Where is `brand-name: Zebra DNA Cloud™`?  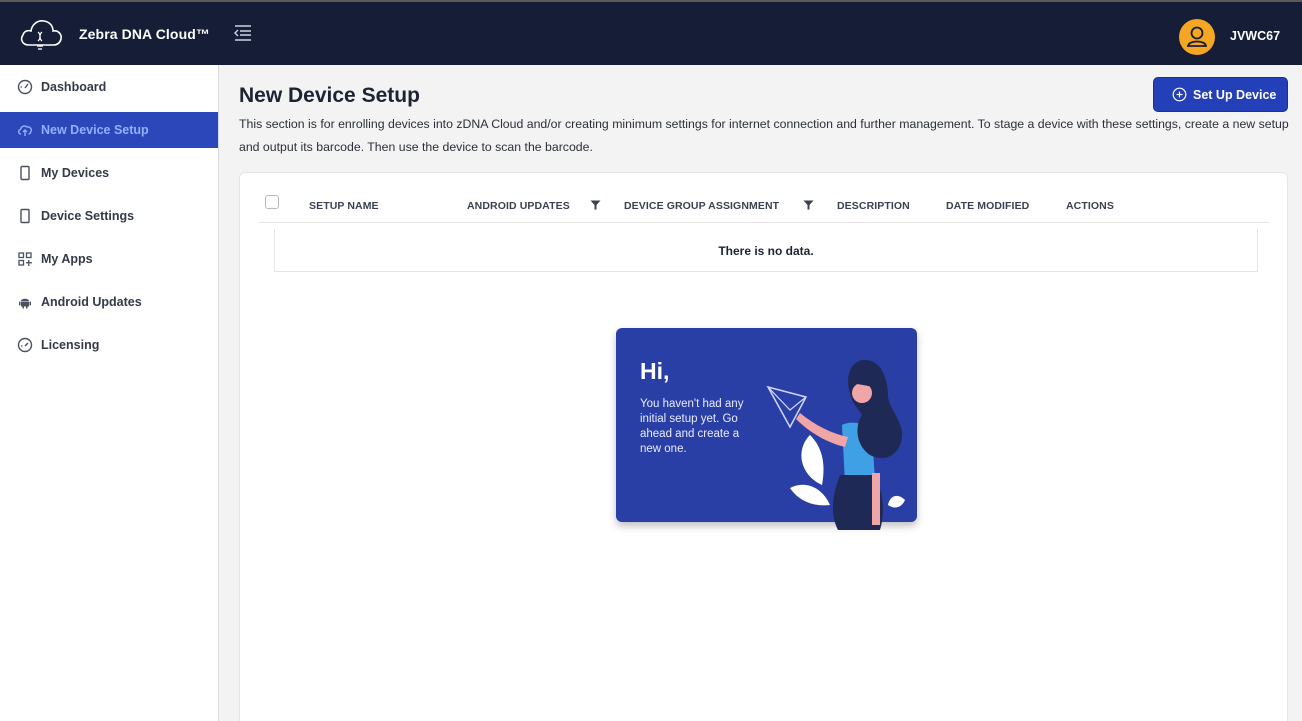 brand-name: Zebra DNA Cloud™ is located at coordinates (144, 34).